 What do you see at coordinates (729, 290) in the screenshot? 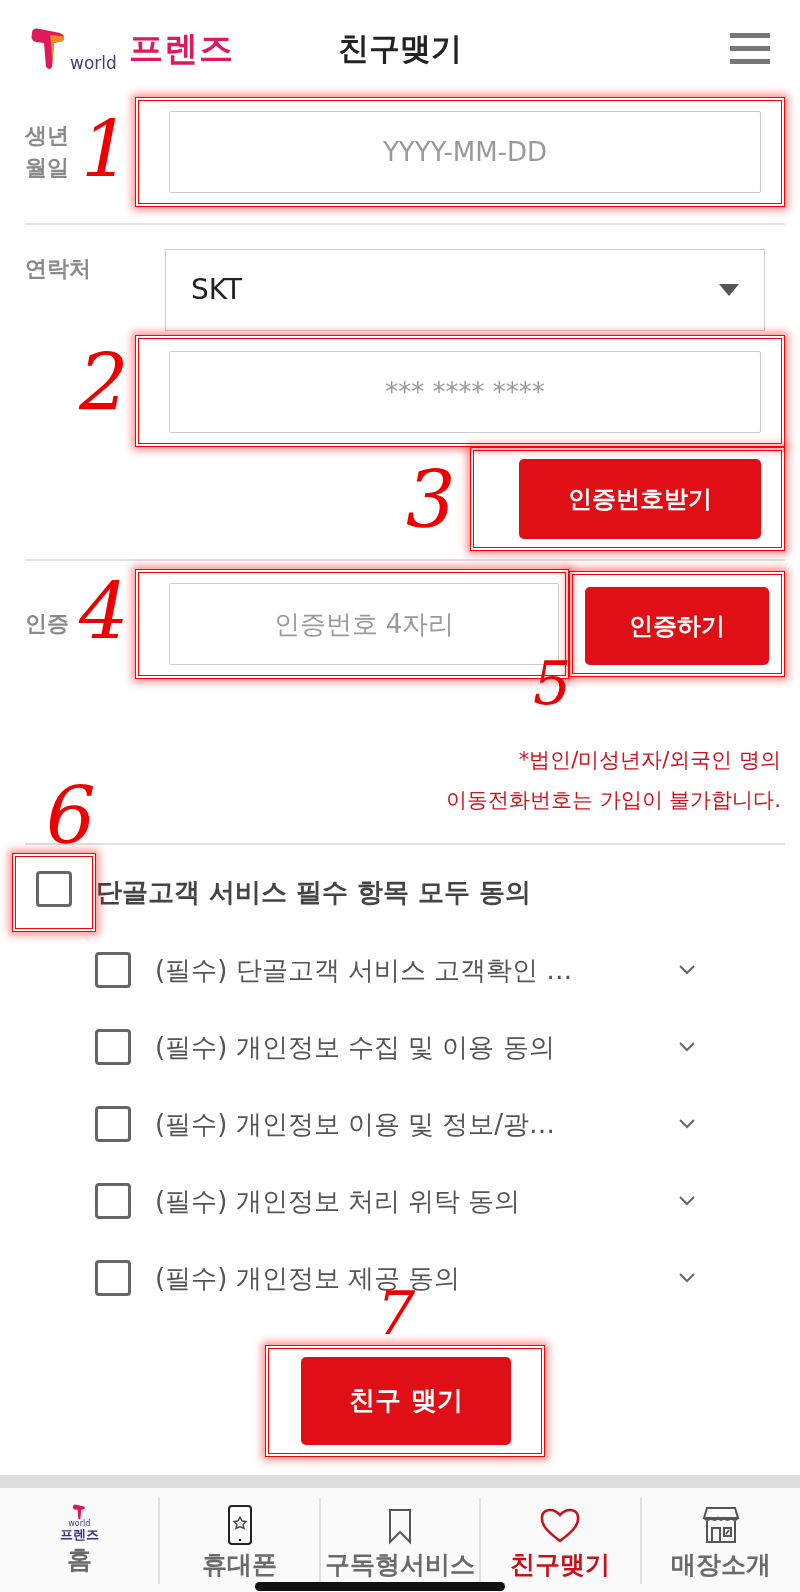
I see `caret-icon` at bounding box center [729, 290].